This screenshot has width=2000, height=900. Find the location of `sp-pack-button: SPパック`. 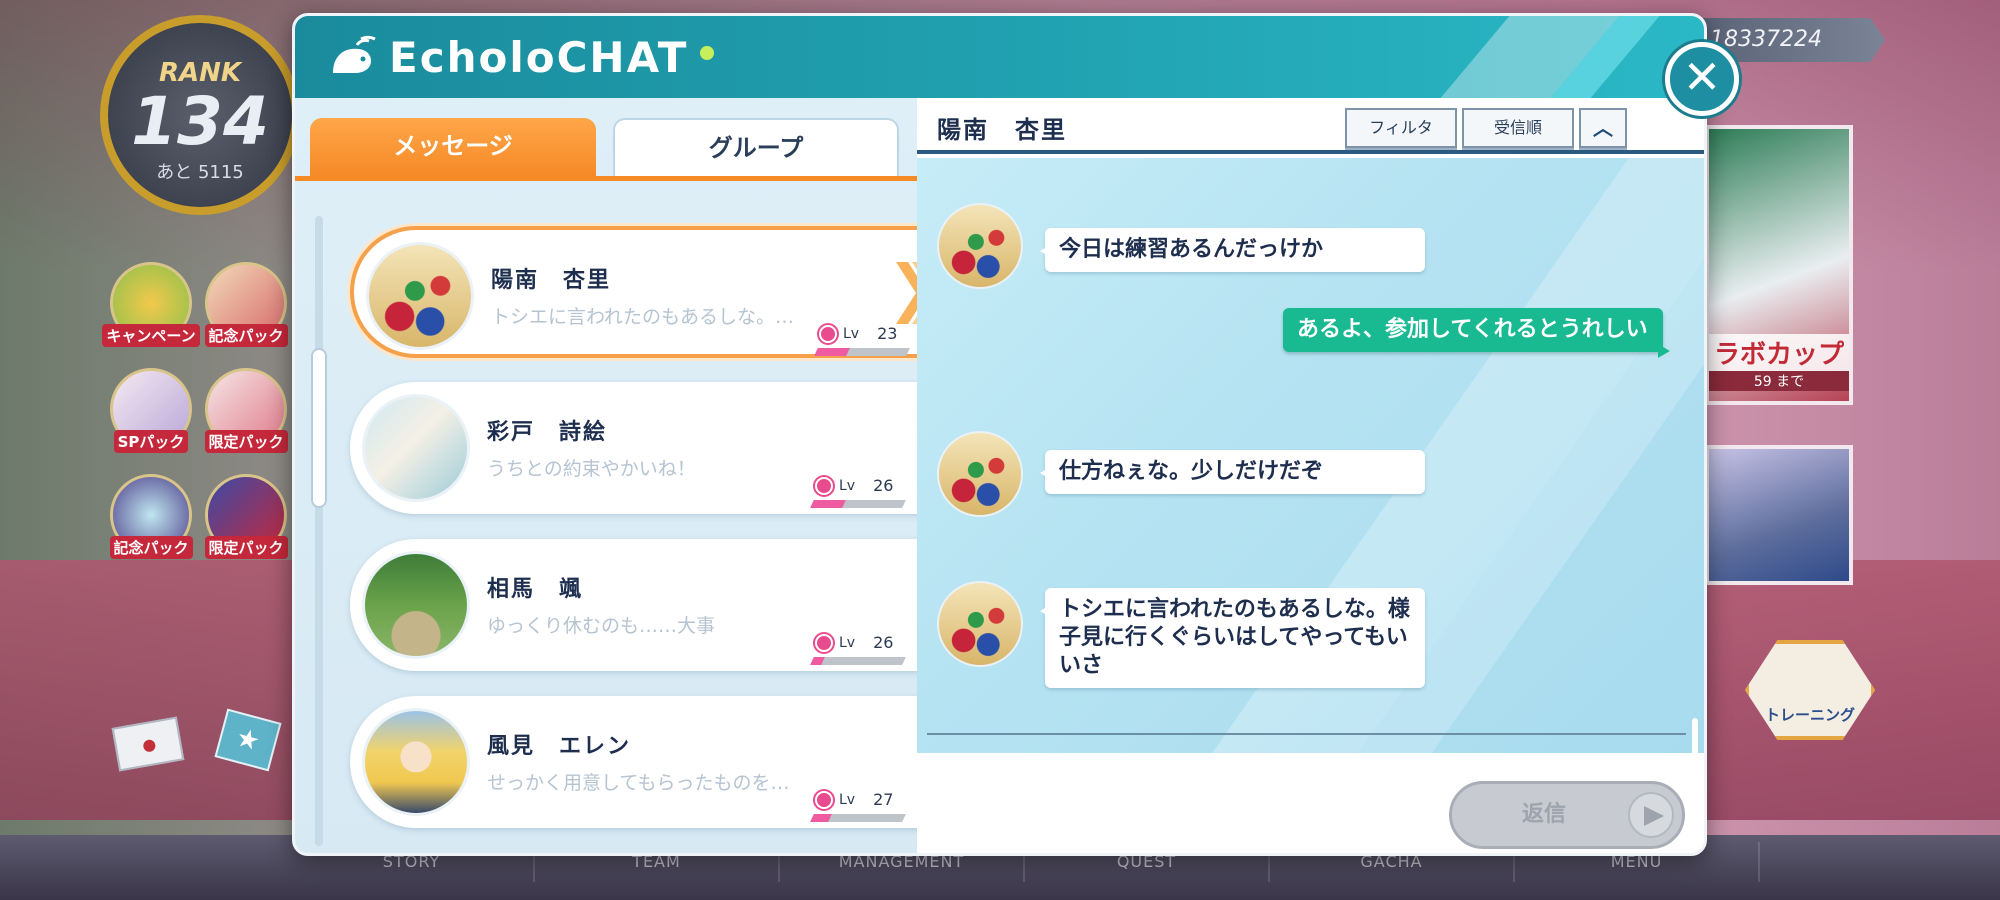

sp-pack-button: SPパック is located at coordinates (151, 410).